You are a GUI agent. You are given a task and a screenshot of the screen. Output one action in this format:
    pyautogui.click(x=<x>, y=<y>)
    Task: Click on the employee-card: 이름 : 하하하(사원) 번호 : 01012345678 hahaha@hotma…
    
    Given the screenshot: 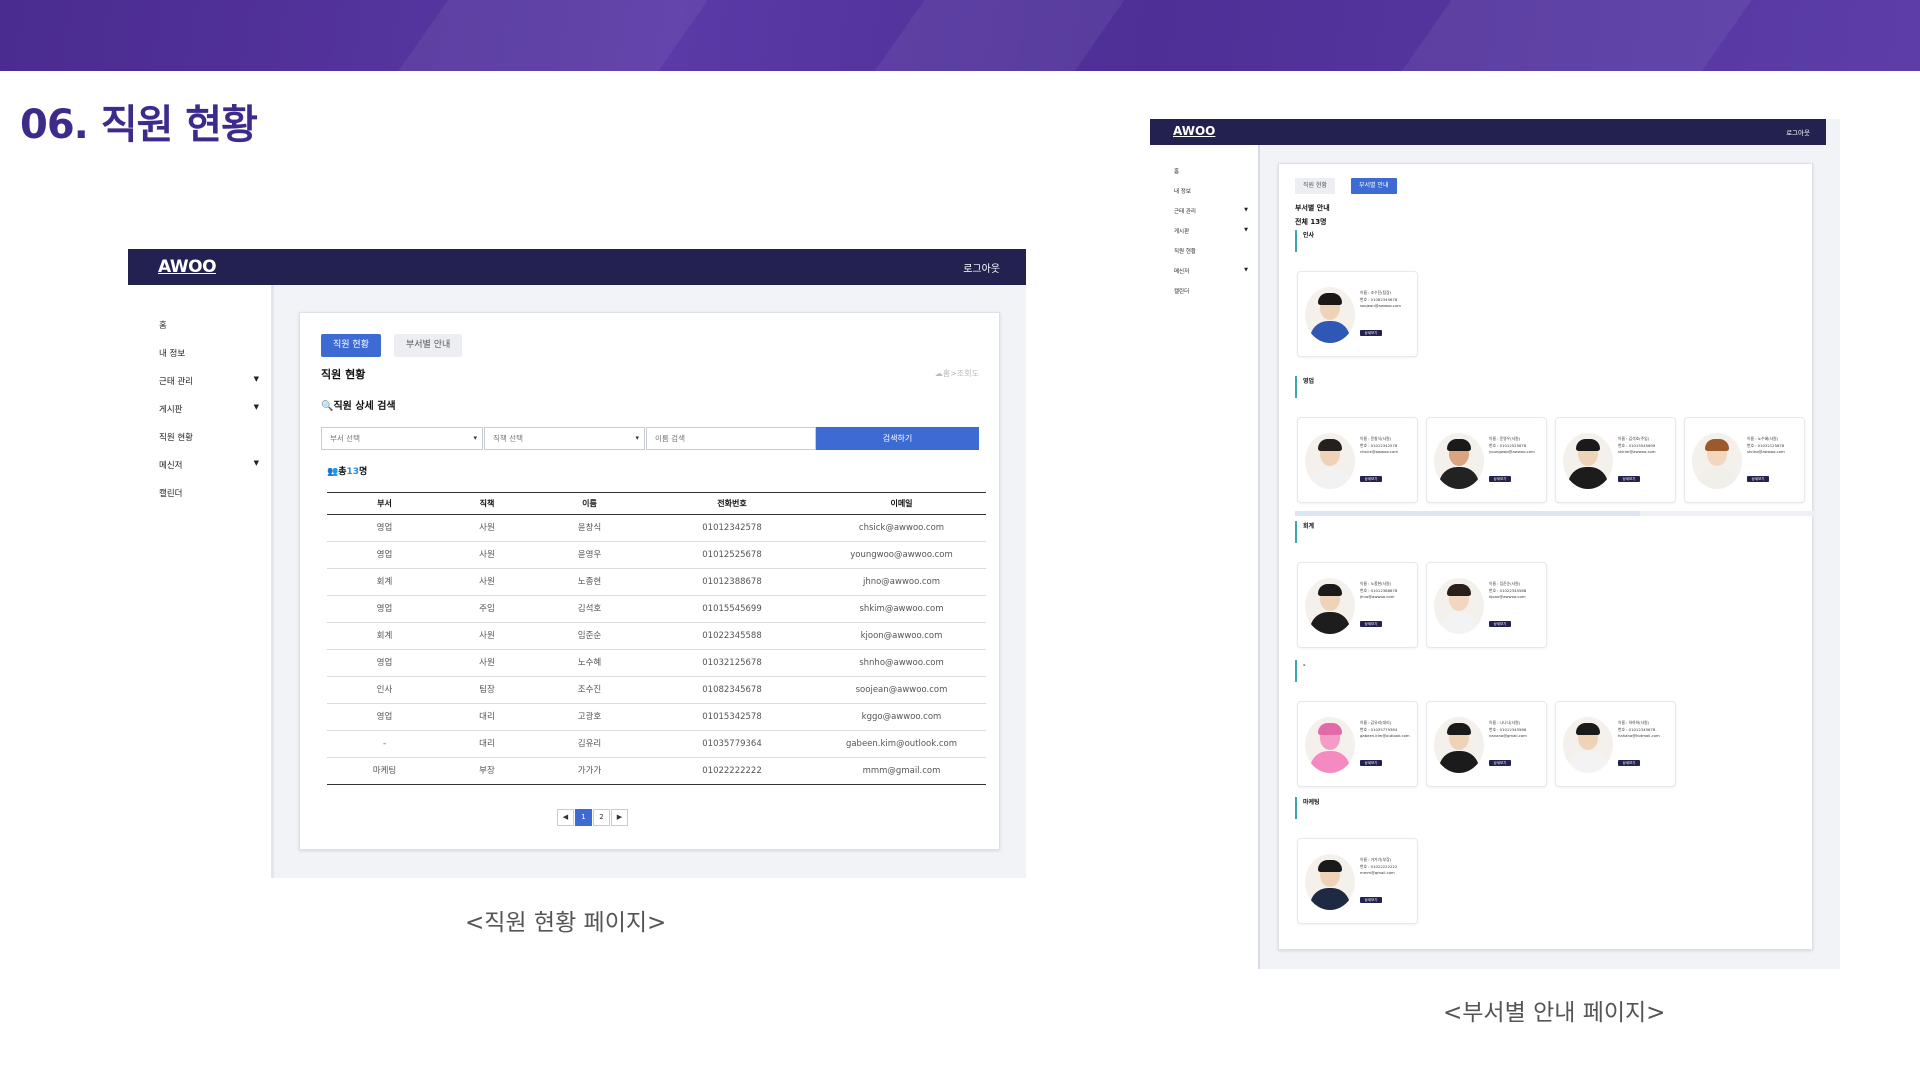 What is the action you would take?
    pyautogui.click(x=1615, y=744)
    